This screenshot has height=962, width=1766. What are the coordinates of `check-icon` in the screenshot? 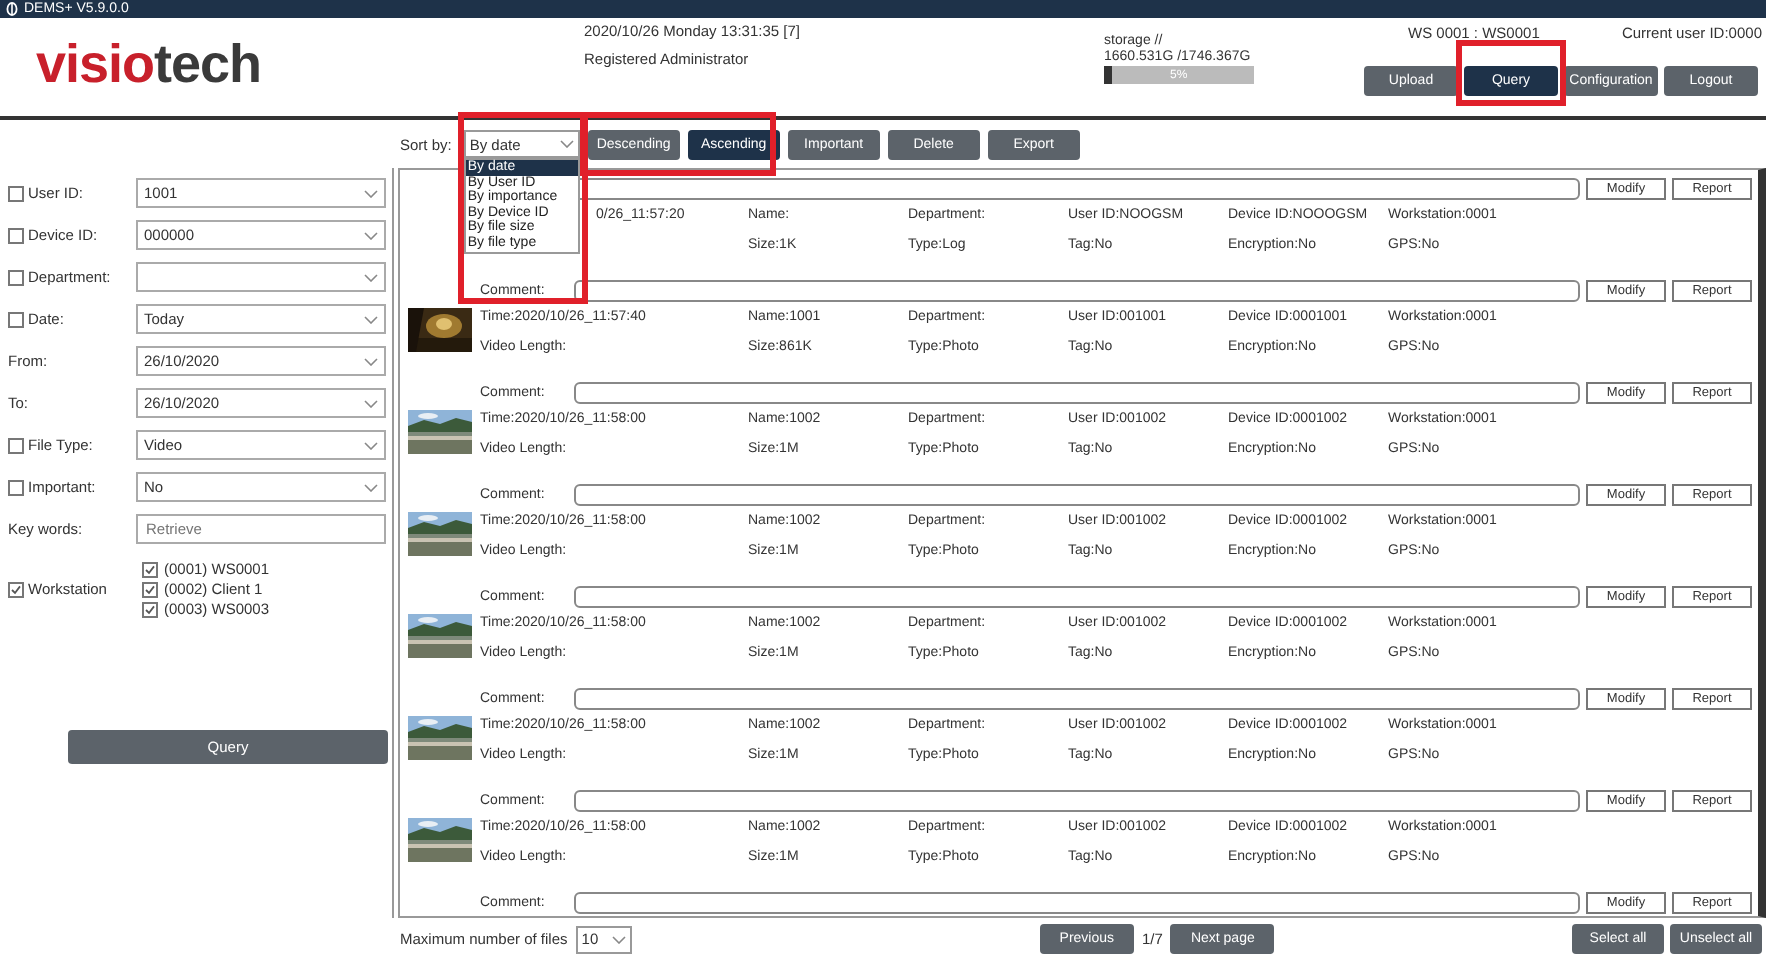 It's located at (16, 589).